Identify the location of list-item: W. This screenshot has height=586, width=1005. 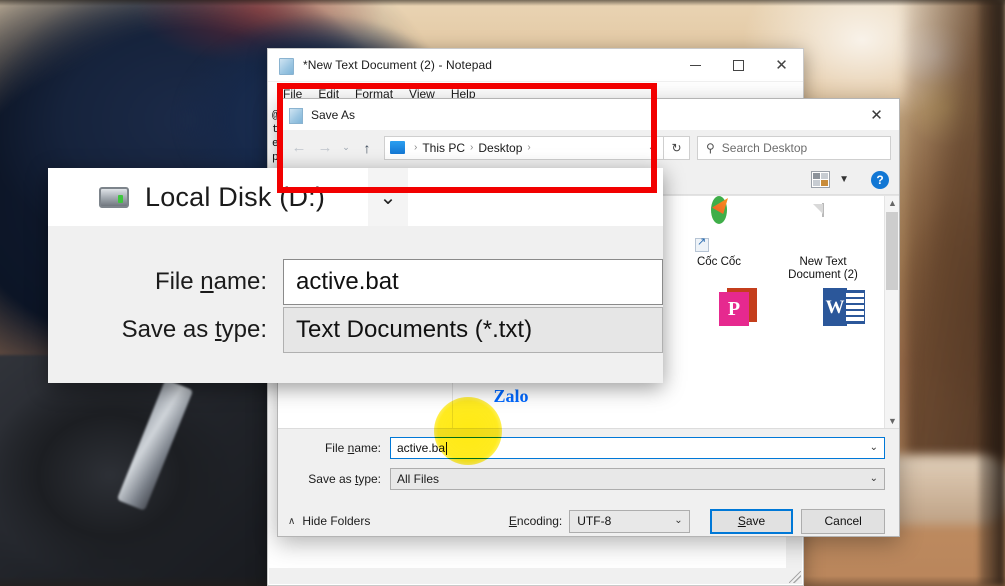
(823, 327).